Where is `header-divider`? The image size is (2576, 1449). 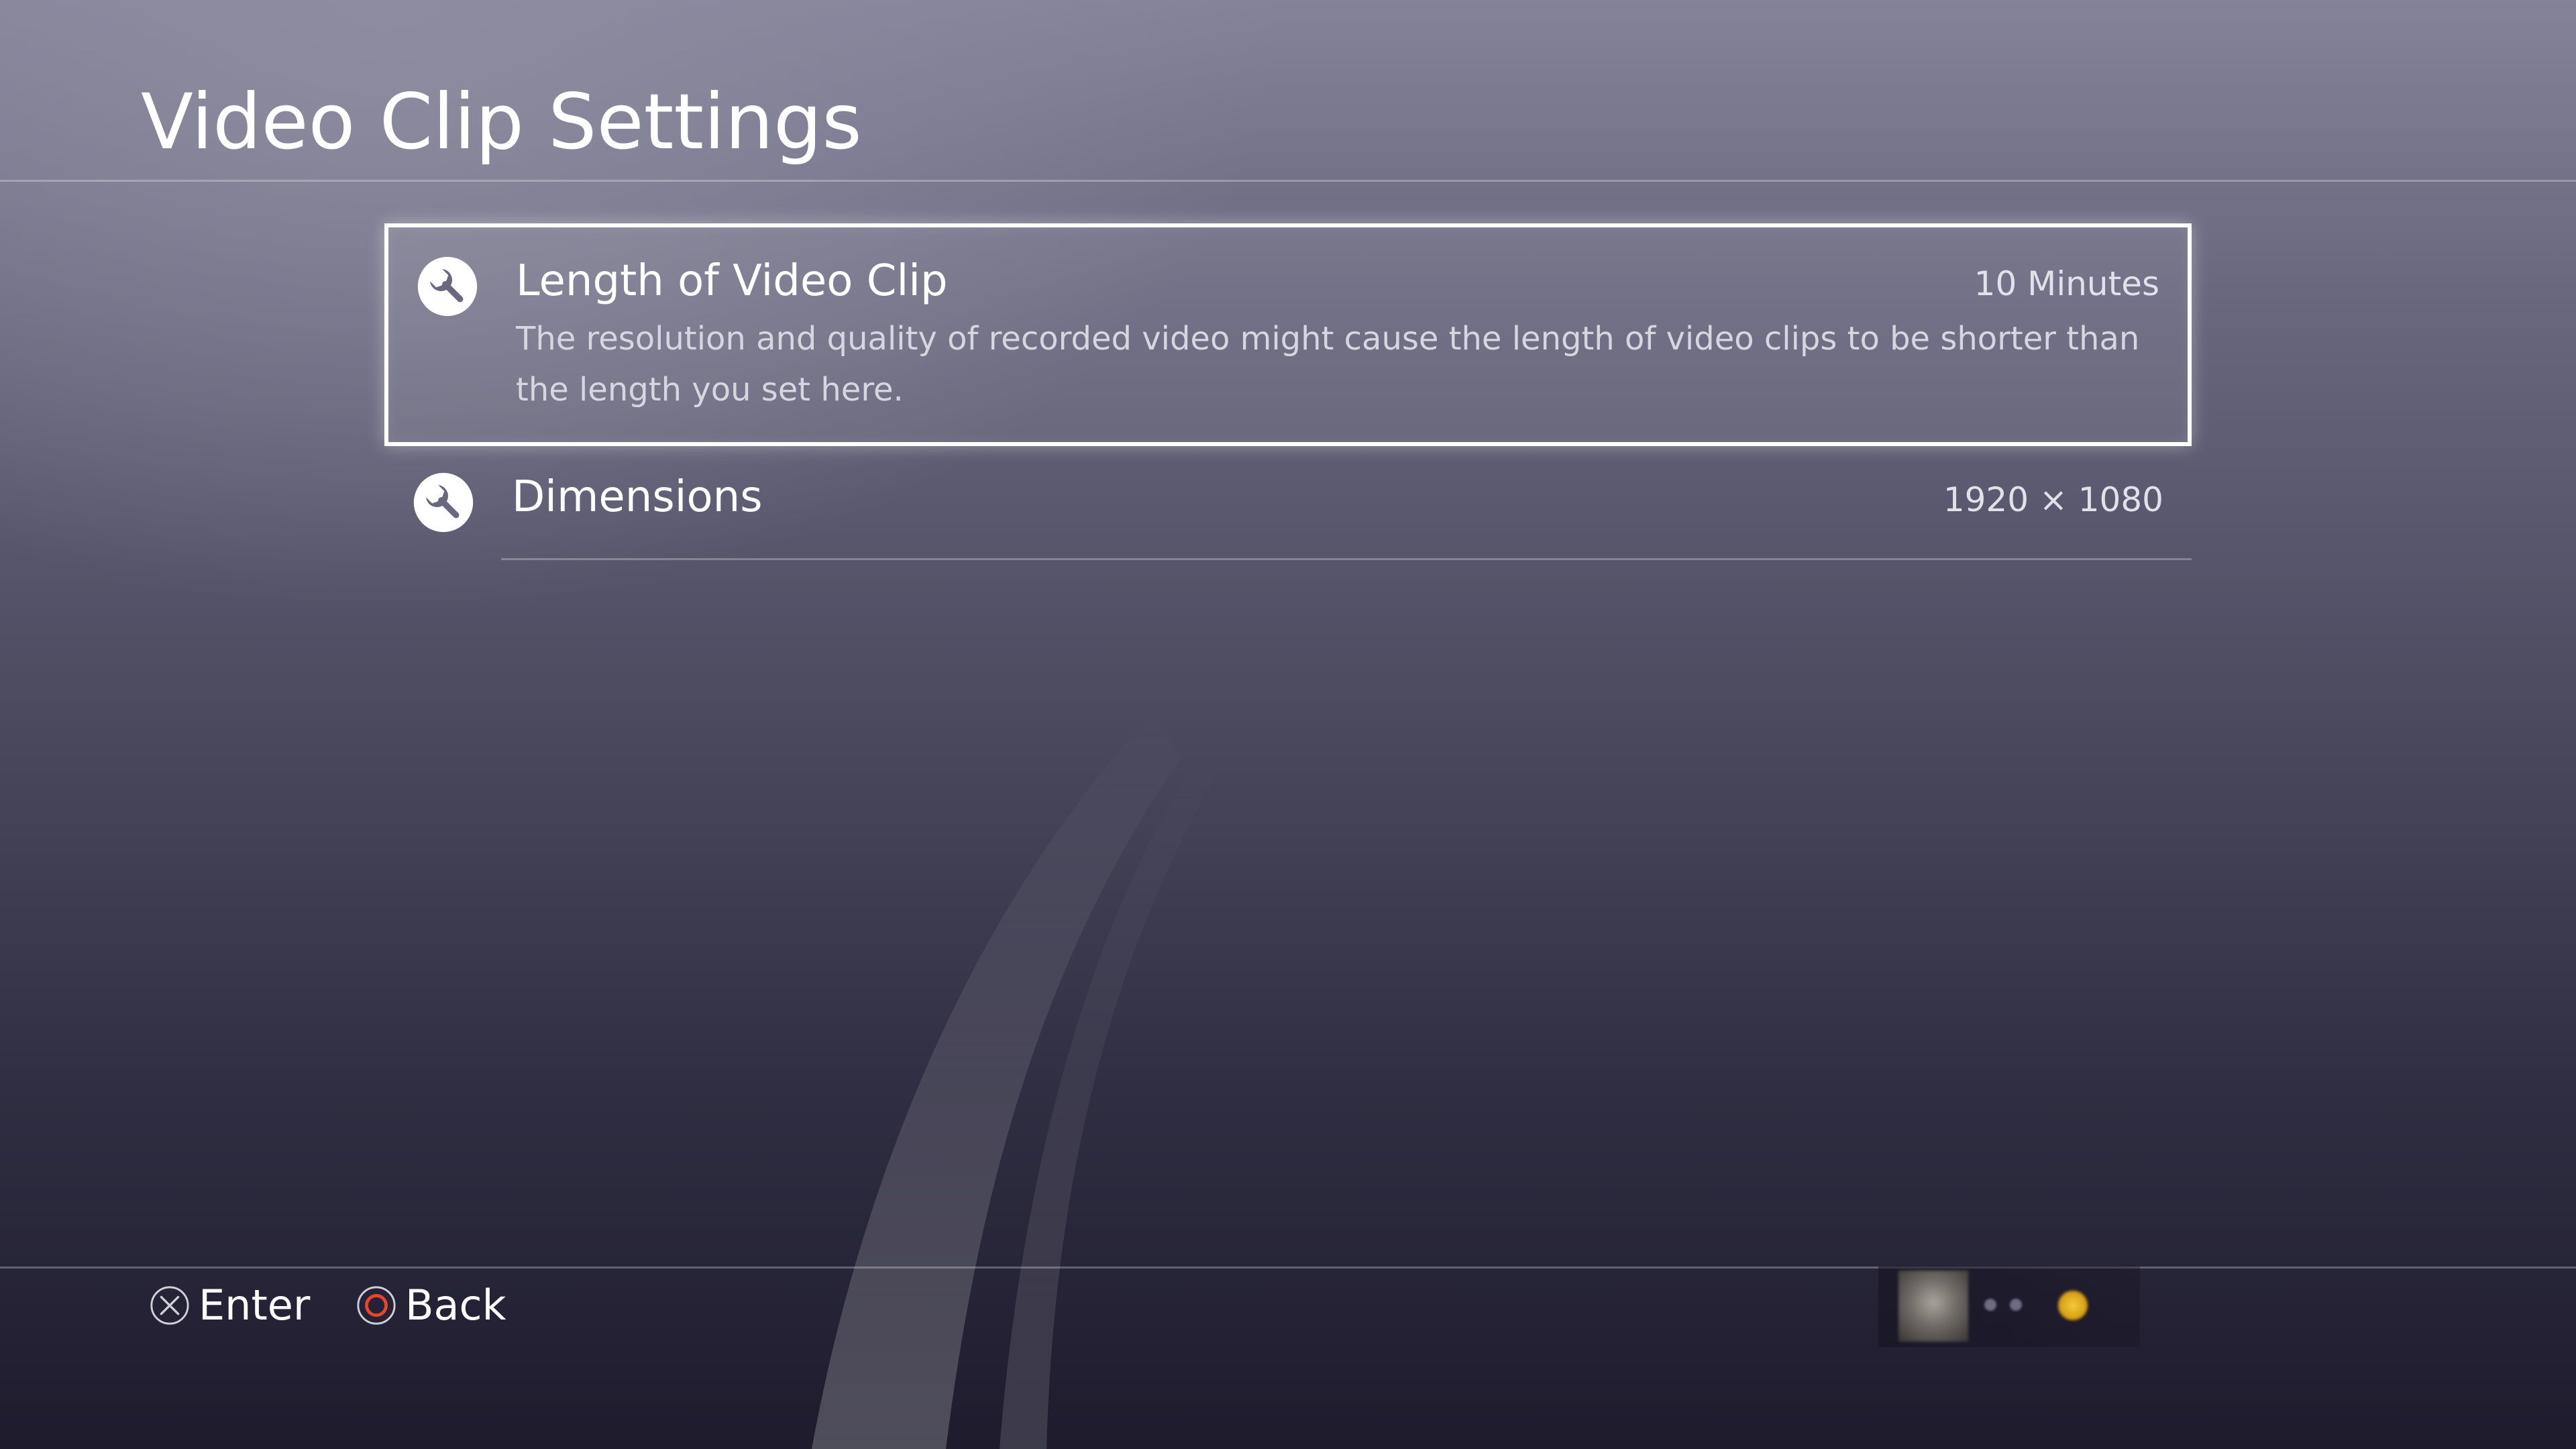 header-divider is located at coordinates (1288, 181).